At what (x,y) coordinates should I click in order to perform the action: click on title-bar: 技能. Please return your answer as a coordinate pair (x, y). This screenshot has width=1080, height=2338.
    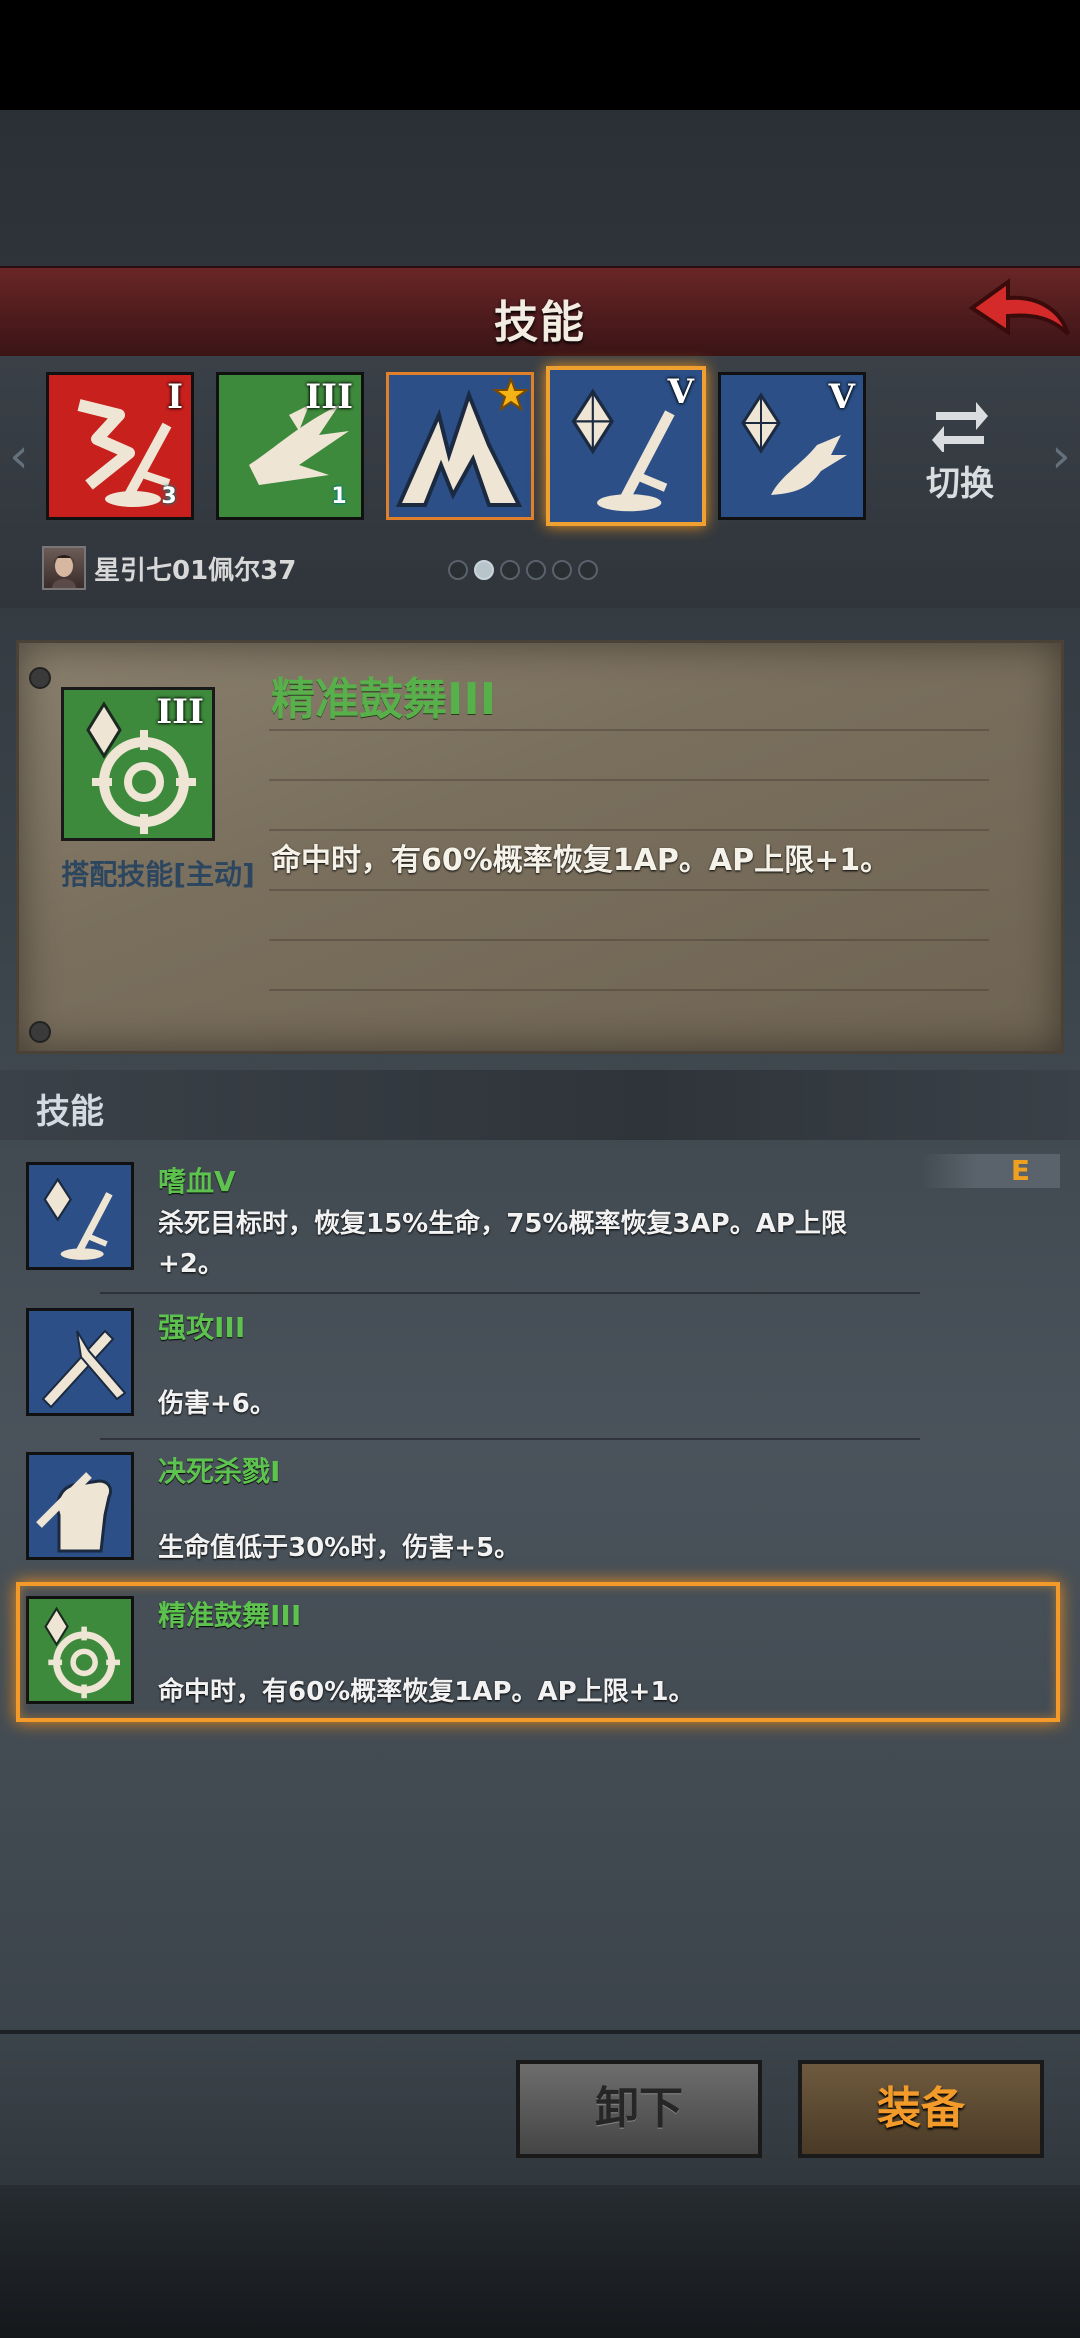
    Looking at the image, I should click on (540, 313).